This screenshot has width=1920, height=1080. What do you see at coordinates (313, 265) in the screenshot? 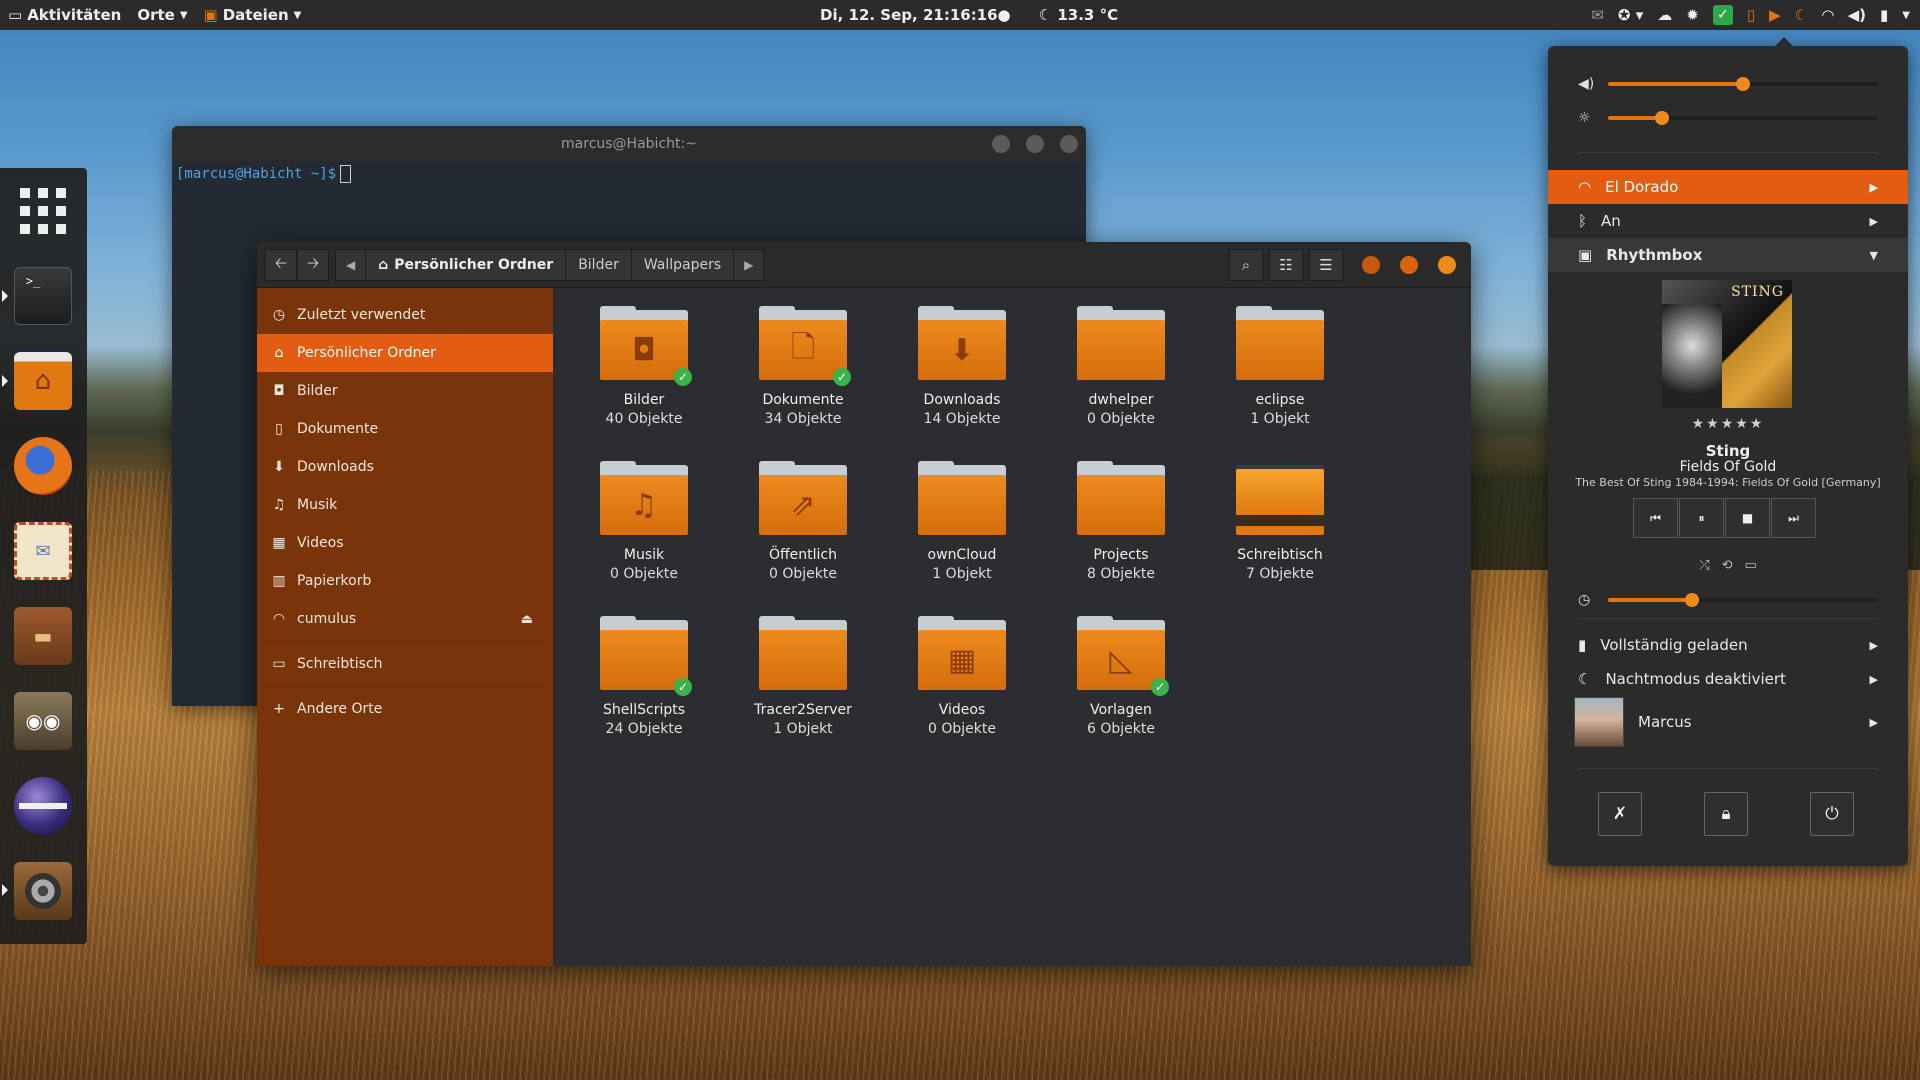
I see `forward-button: 🡢` at bounding box center [313, 265].